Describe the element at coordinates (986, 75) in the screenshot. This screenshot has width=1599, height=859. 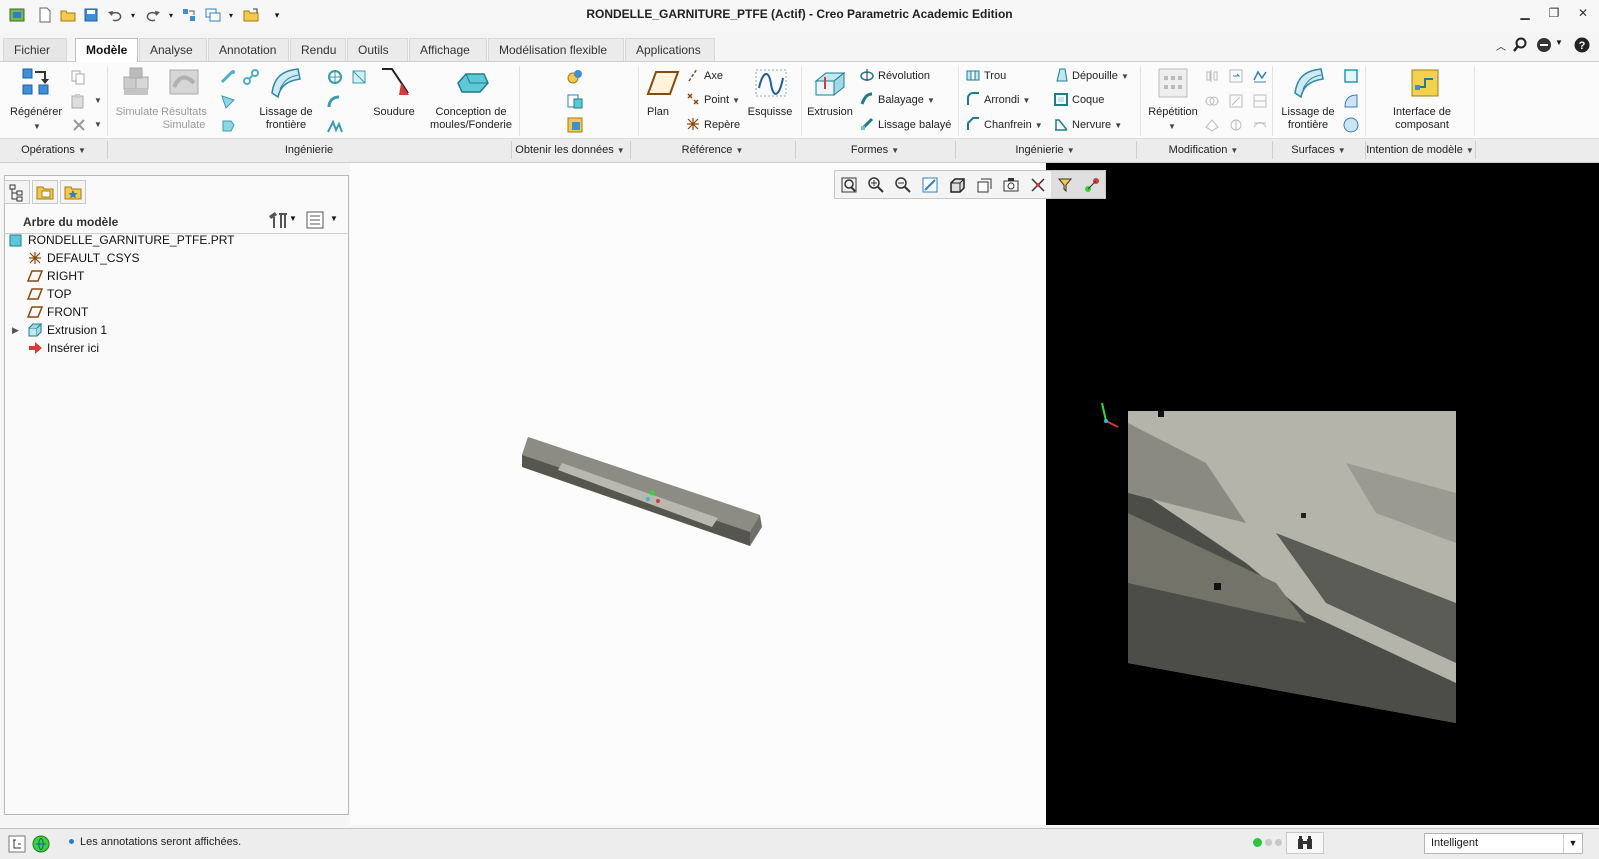
I see `hole-button: Trou` at that location.